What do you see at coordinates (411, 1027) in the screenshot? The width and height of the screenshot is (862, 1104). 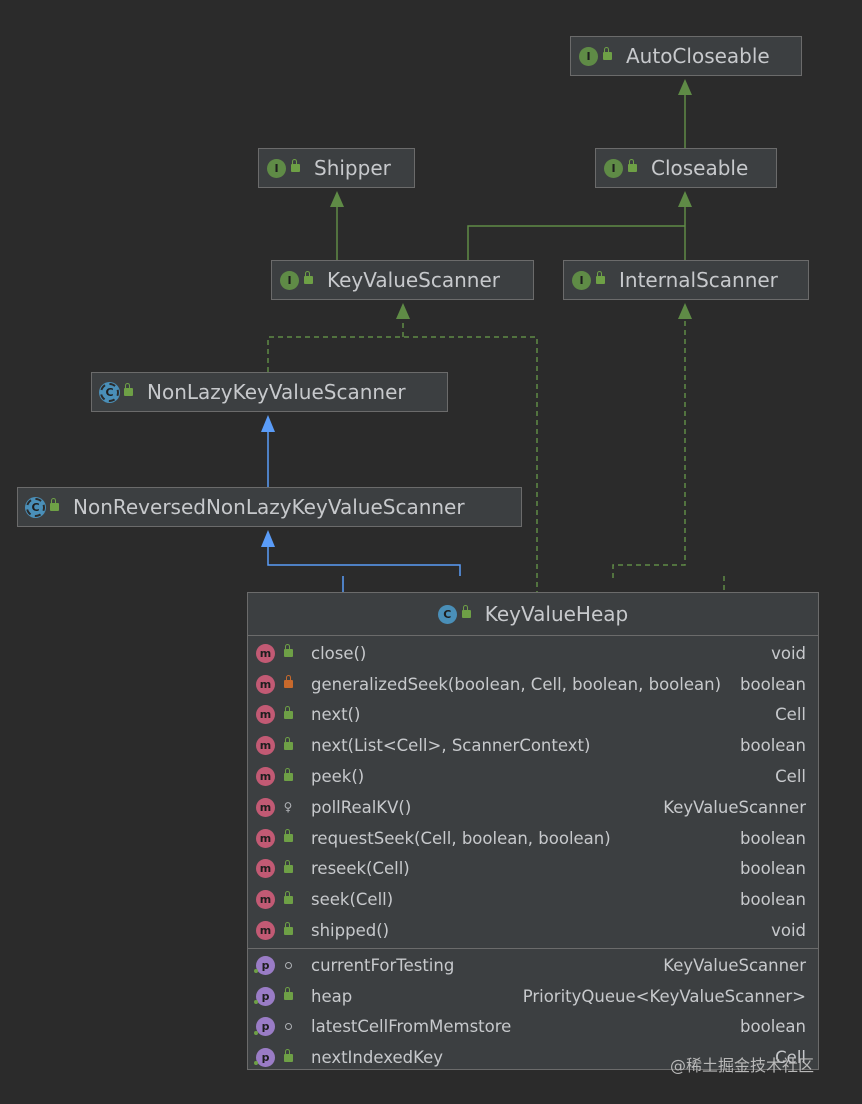 I see `member-name: latestCellFromMemstore` at bounding box center [411, 1027].